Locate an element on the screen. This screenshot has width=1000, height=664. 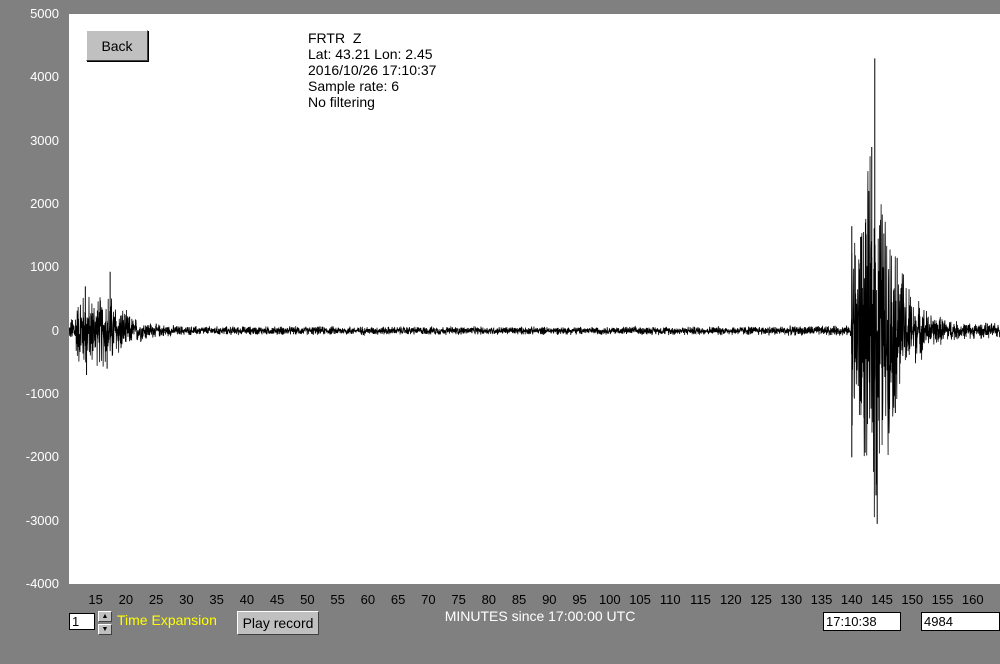
x-tick-label: 25 is located at coordinates (156, 599).